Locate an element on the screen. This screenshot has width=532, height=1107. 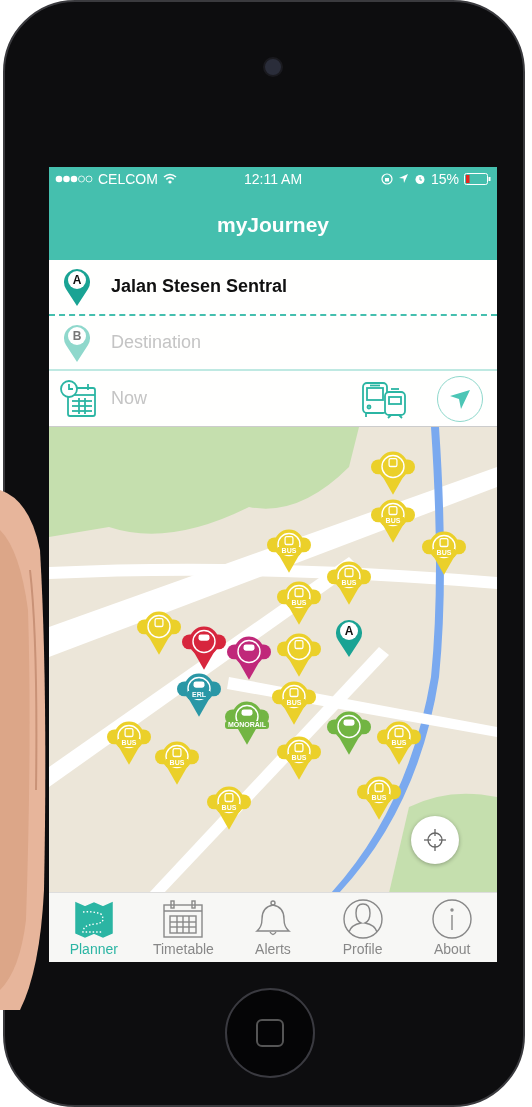
tab: Planner is located at coordinates (93, 927).